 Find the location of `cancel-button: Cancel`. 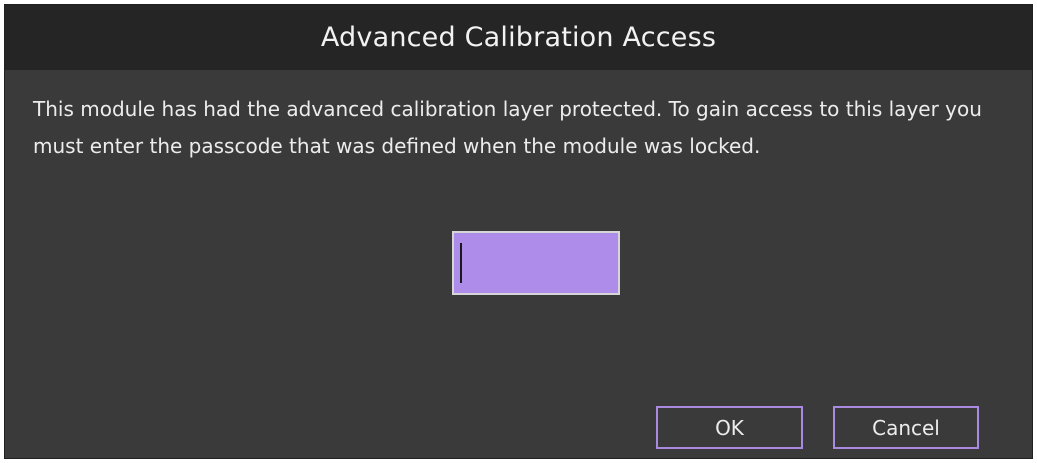

cancel-button: Cancel is located at coordinates (906, 427).